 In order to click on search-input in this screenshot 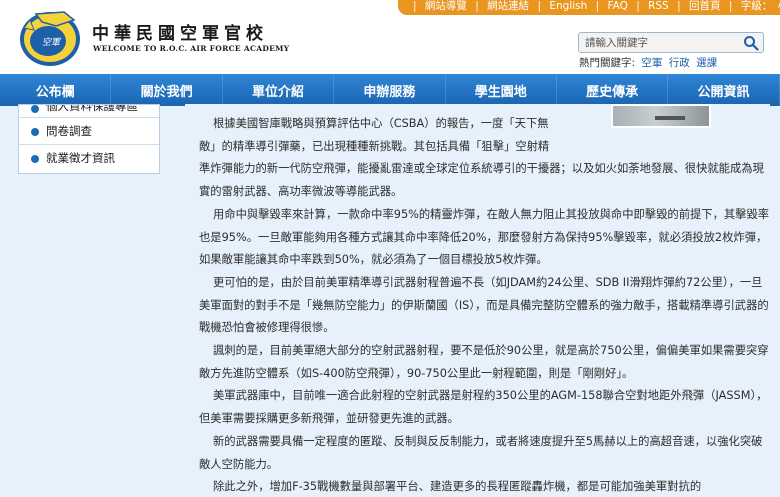, I will do `click(659, 42)`.